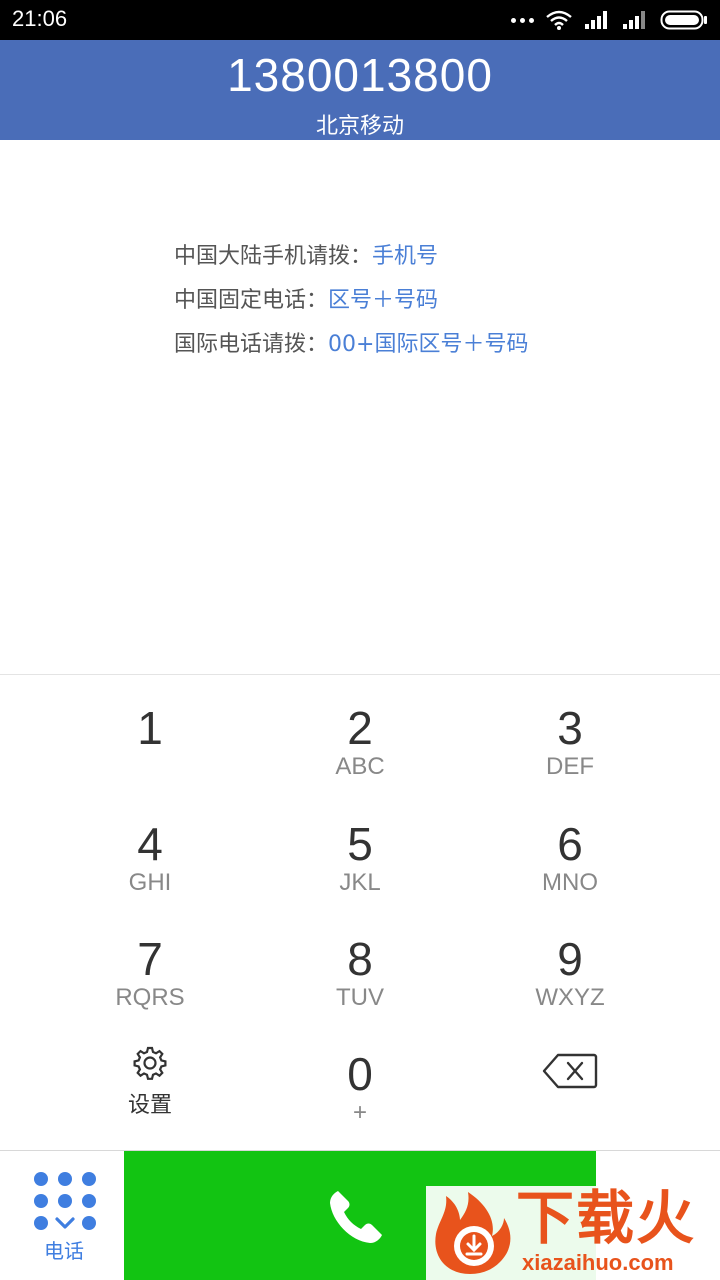 The width and height of the screenshot is (720, 1280). I want to click on settings-button: 设置, so click(150, 1078).